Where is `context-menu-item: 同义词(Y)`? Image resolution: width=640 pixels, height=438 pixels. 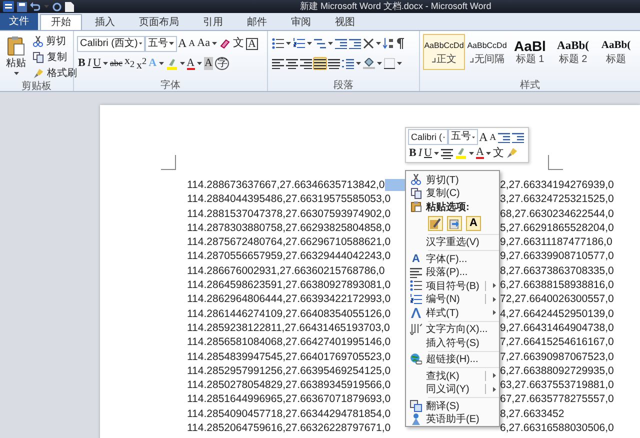 context-menu-item: 同义词(Y) is located at coordinates (452, 389).